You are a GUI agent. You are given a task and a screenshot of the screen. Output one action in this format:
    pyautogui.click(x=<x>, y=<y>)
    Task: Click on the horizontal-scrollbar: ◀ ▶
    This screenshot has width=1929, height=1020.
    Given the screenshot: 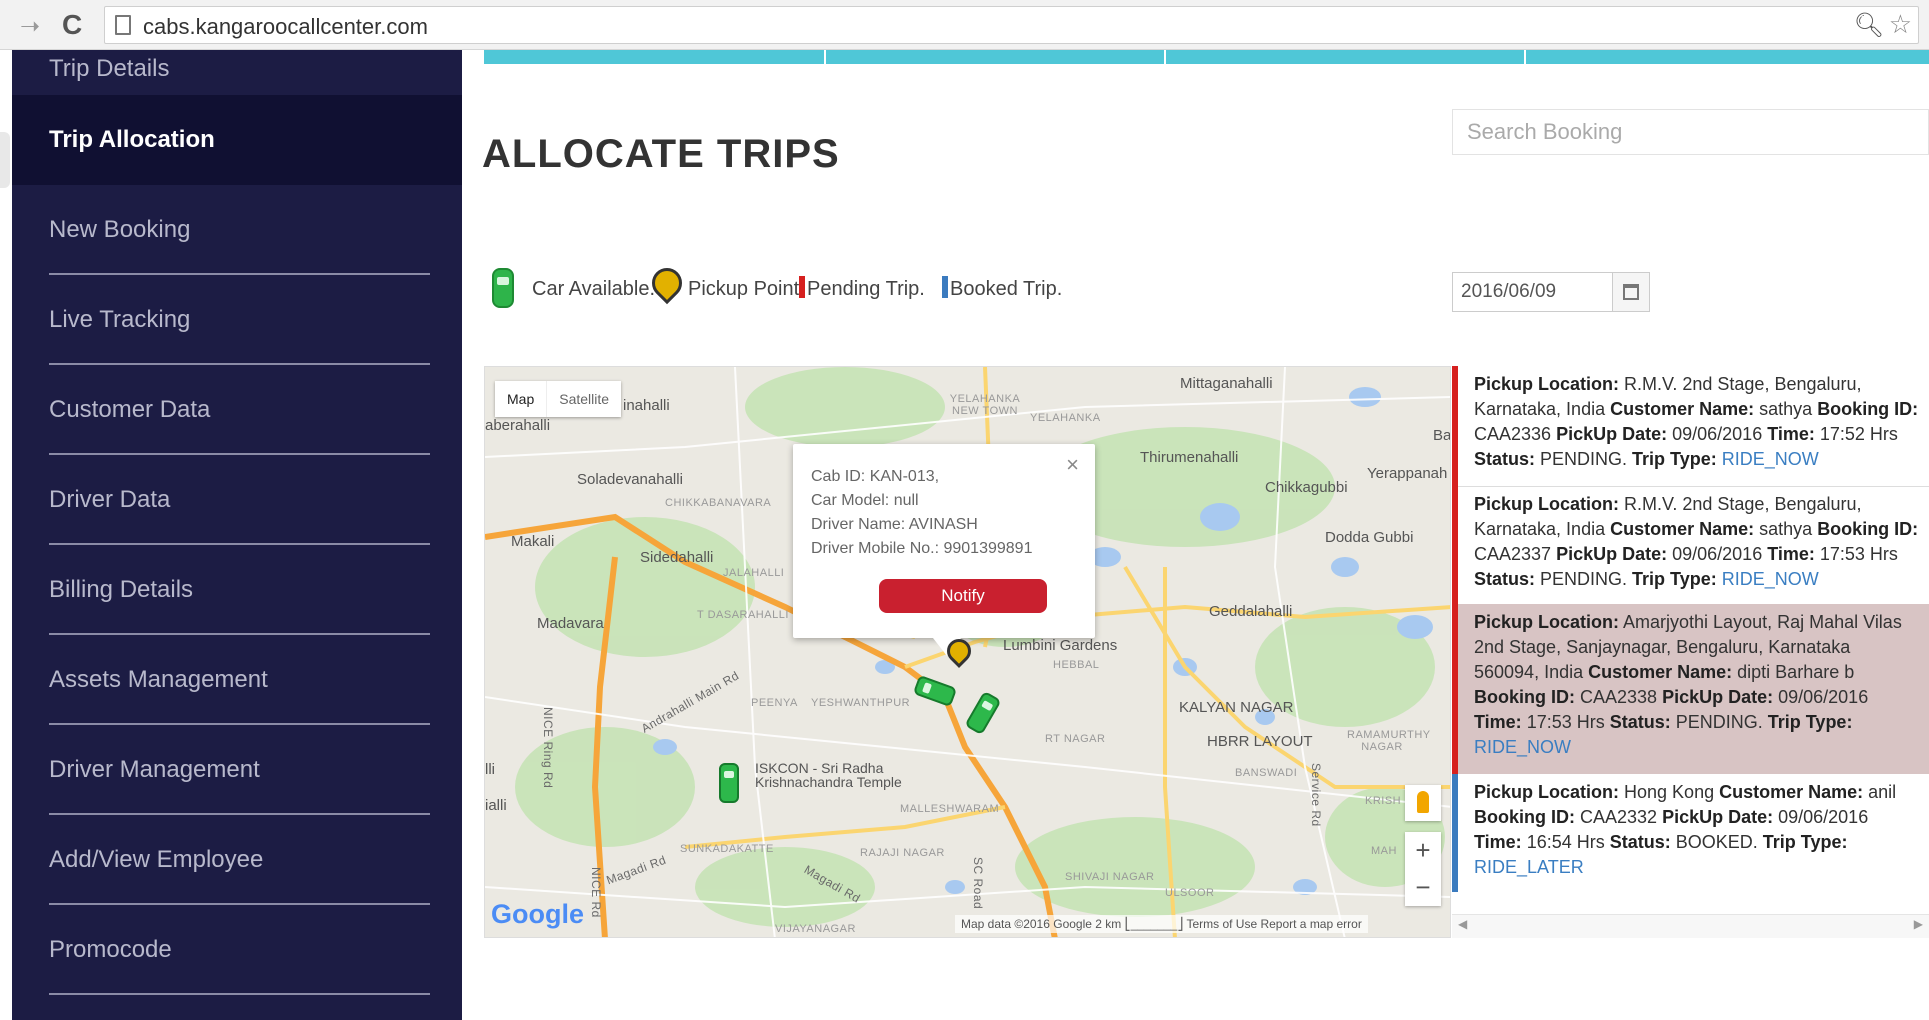 What is the action you would take?
    pyautogui.click(x=1690, y=926)
    